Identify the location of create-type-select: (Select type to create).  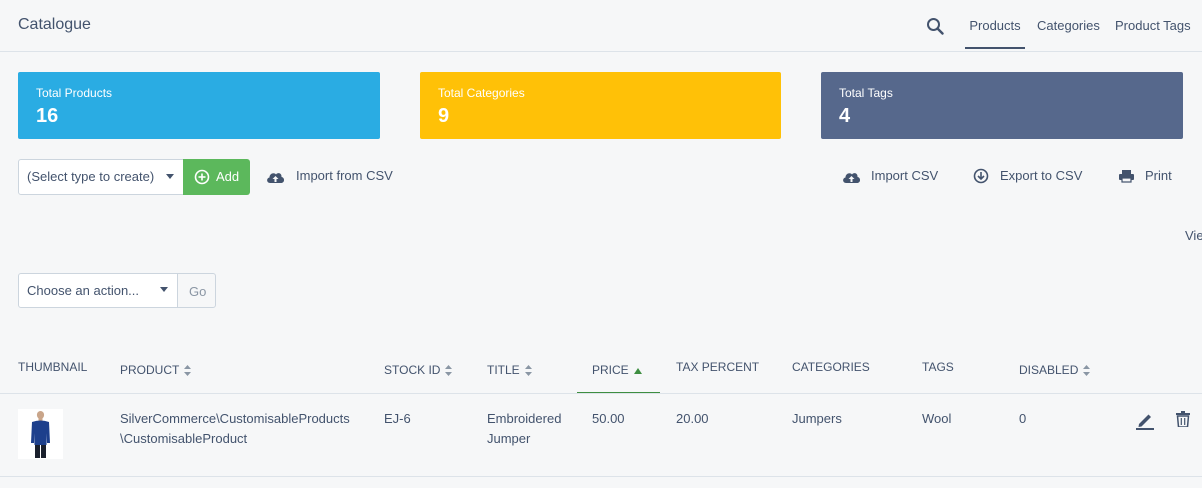
(101, 177).